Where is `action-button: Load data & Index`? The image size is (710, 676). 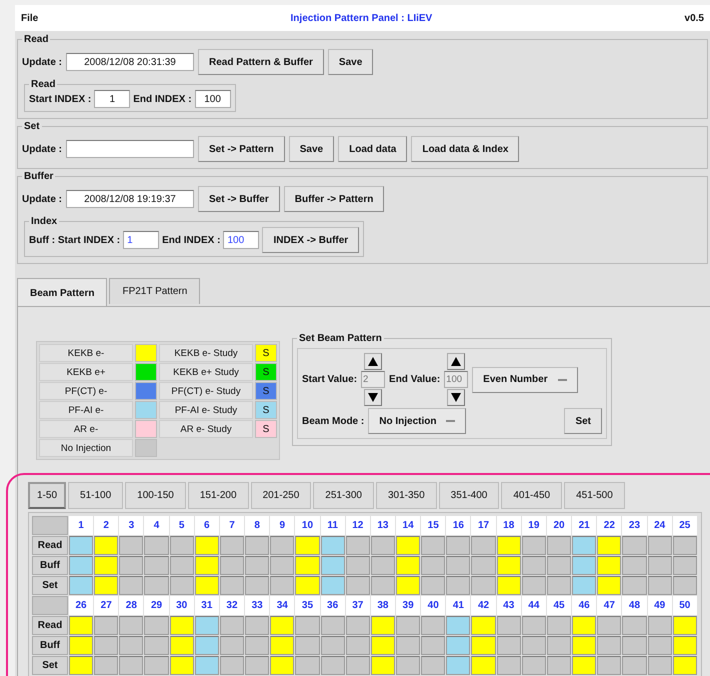 action-button: Load data & Index is located at coordinates (465, 149).